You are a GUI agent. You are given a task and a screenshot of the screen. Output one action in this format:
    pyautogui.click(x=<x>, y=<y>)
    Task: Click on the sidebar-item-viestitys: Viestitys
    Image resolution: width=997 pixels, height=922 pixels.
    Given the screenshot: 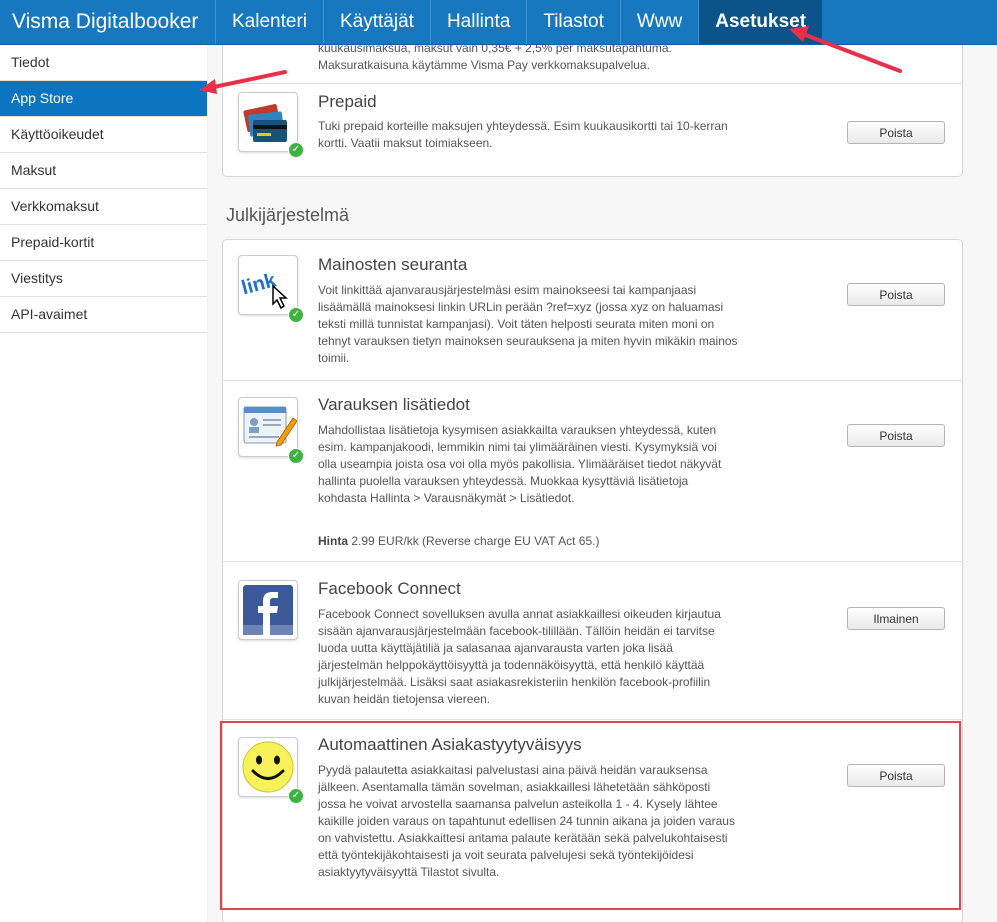 What is the action you would take?
    pyautogui.click(x=103, y=279)
    